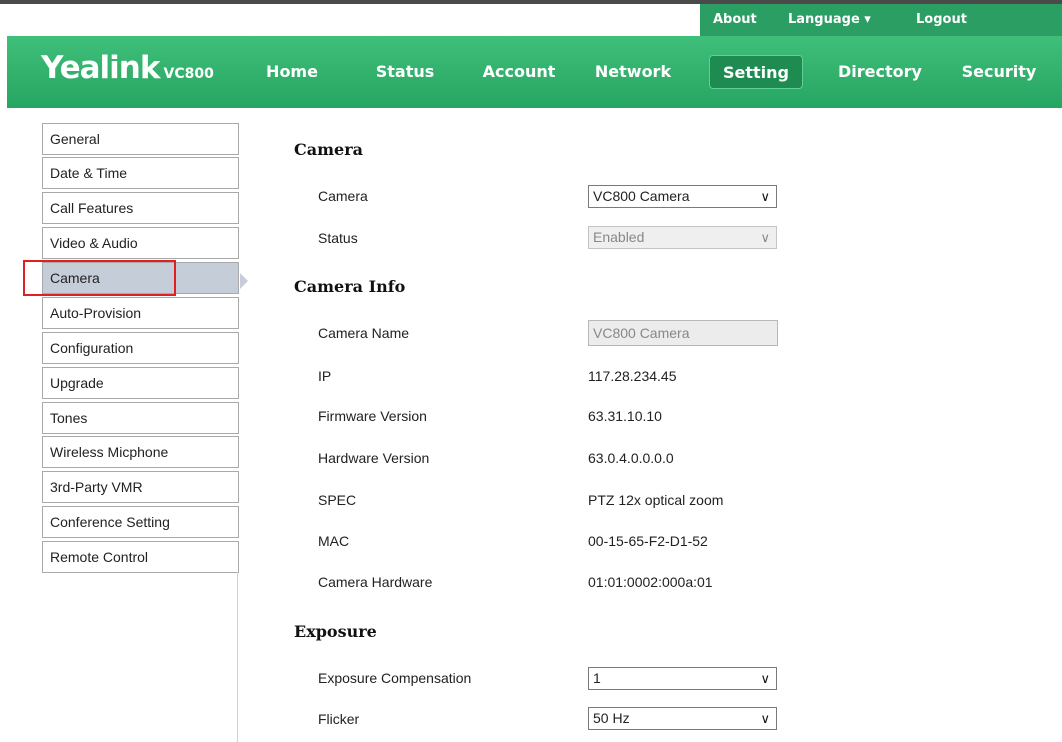 The width and height of the screenshot is (1062, 742). What do you see at coordinates (343, 196) in the screenshot?
I see `camera-label: Camera` at bounding box center [343, 196].